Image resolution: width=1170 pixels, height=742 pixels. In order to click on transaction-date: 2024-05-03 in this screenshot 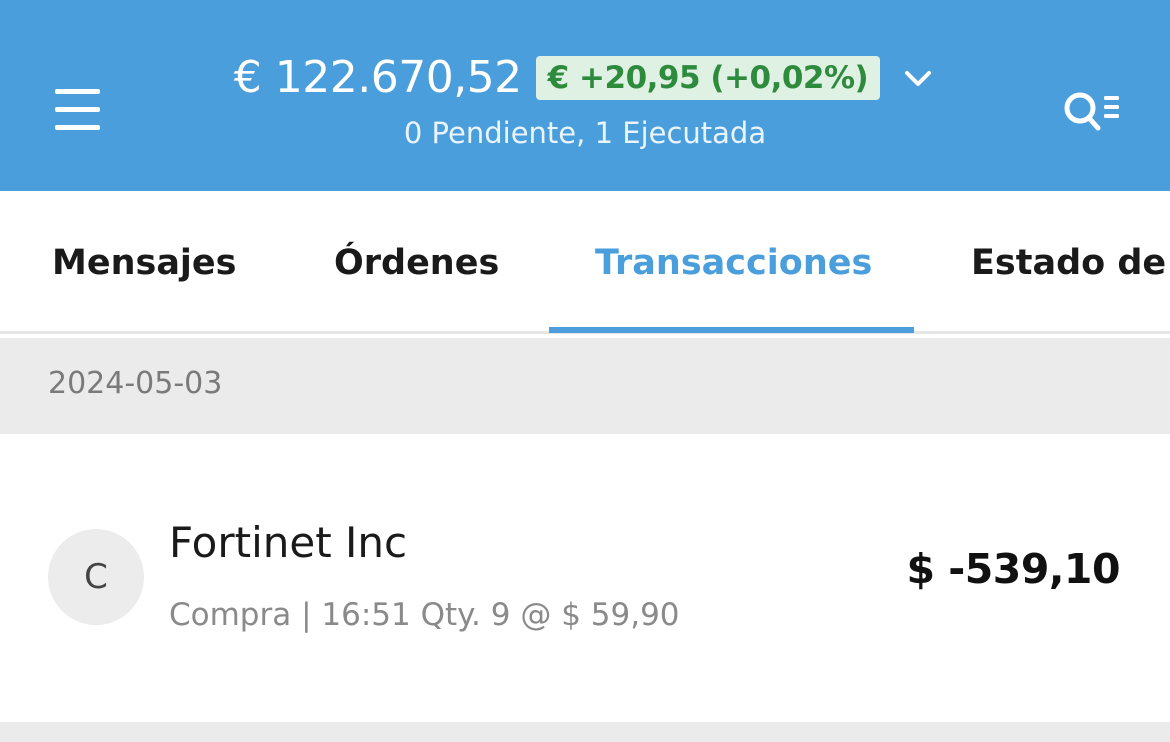, I will do `click(135, 383)`.